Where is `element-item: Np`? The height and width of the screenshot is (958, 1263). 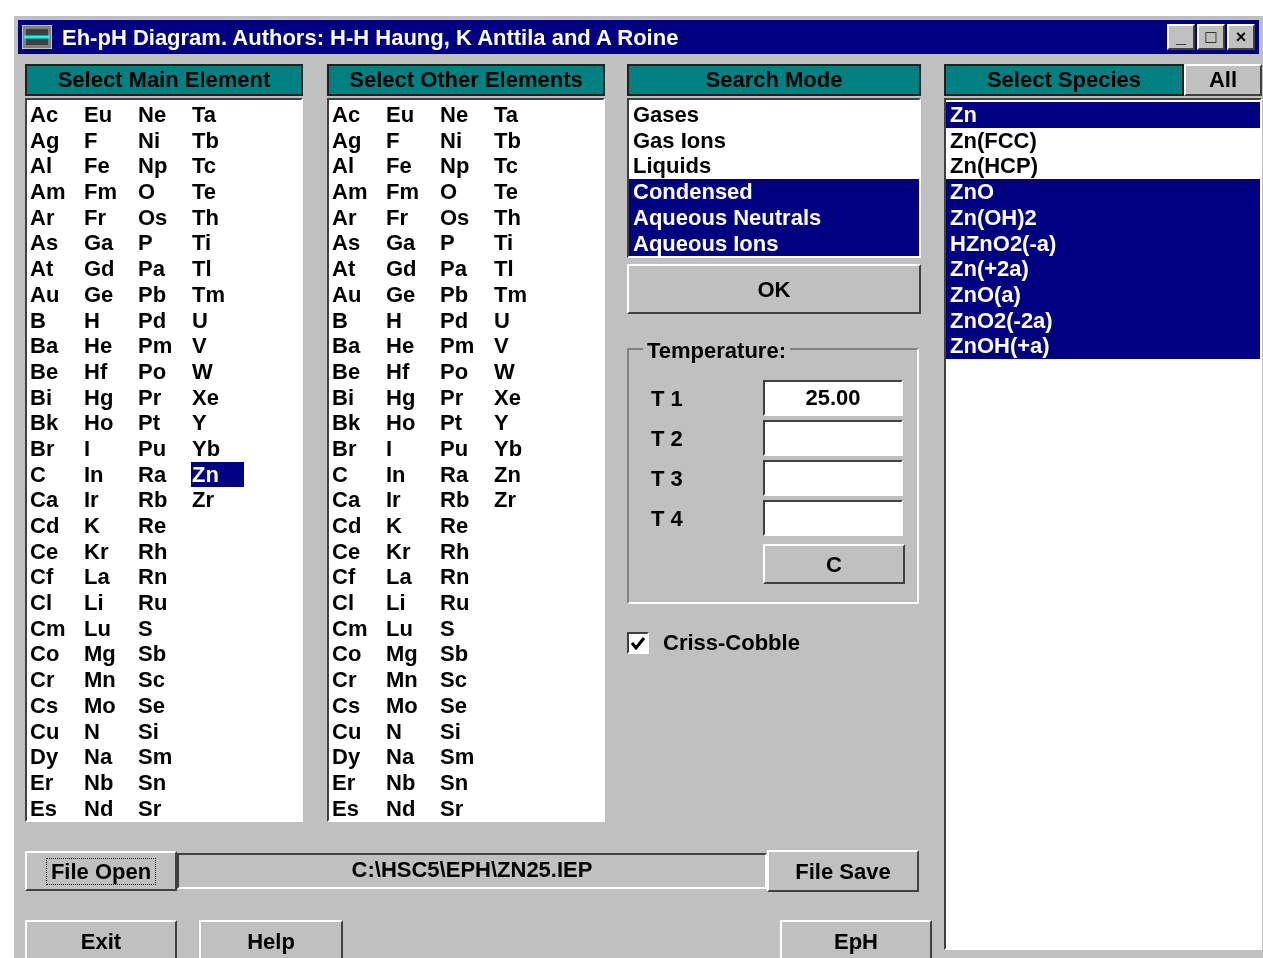 element-item: Np is located at coordinates (465, 166).